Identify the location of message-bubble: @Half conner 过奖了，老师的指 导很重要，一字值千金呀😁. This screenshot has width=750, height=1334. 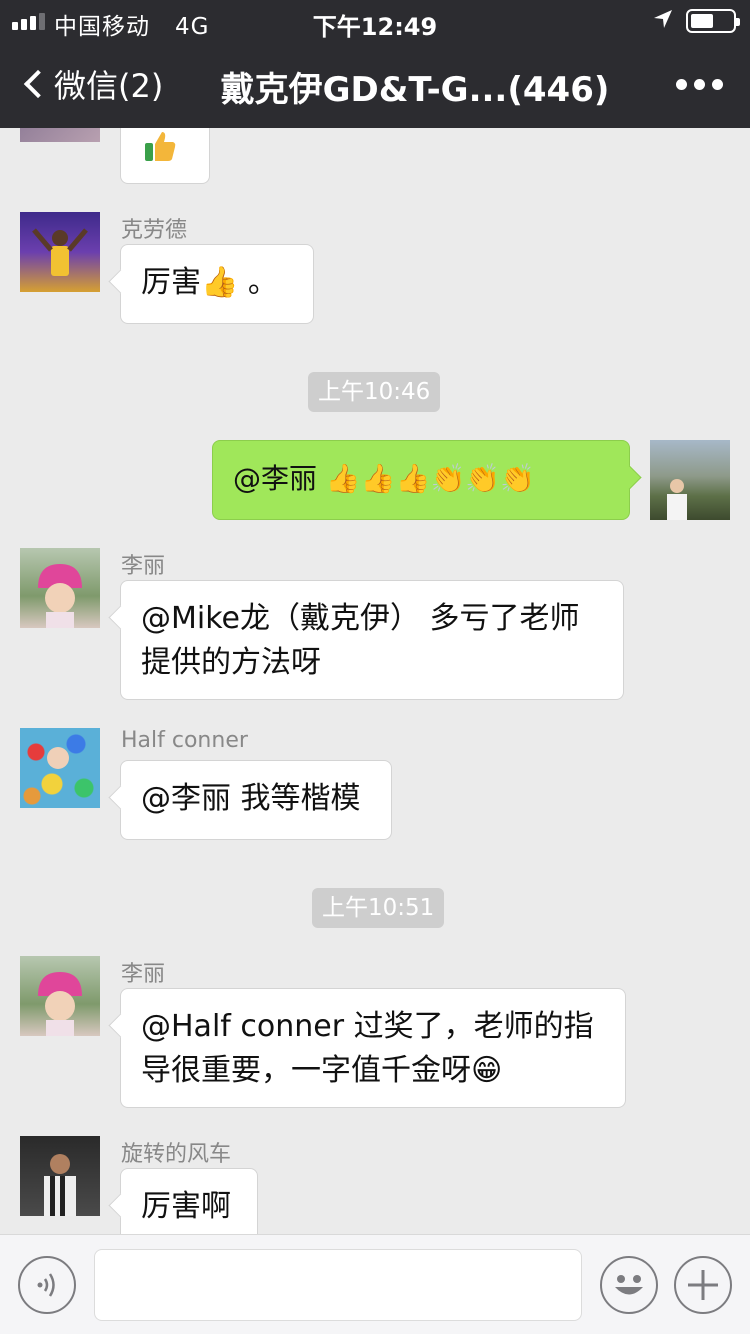
(373, 1048).